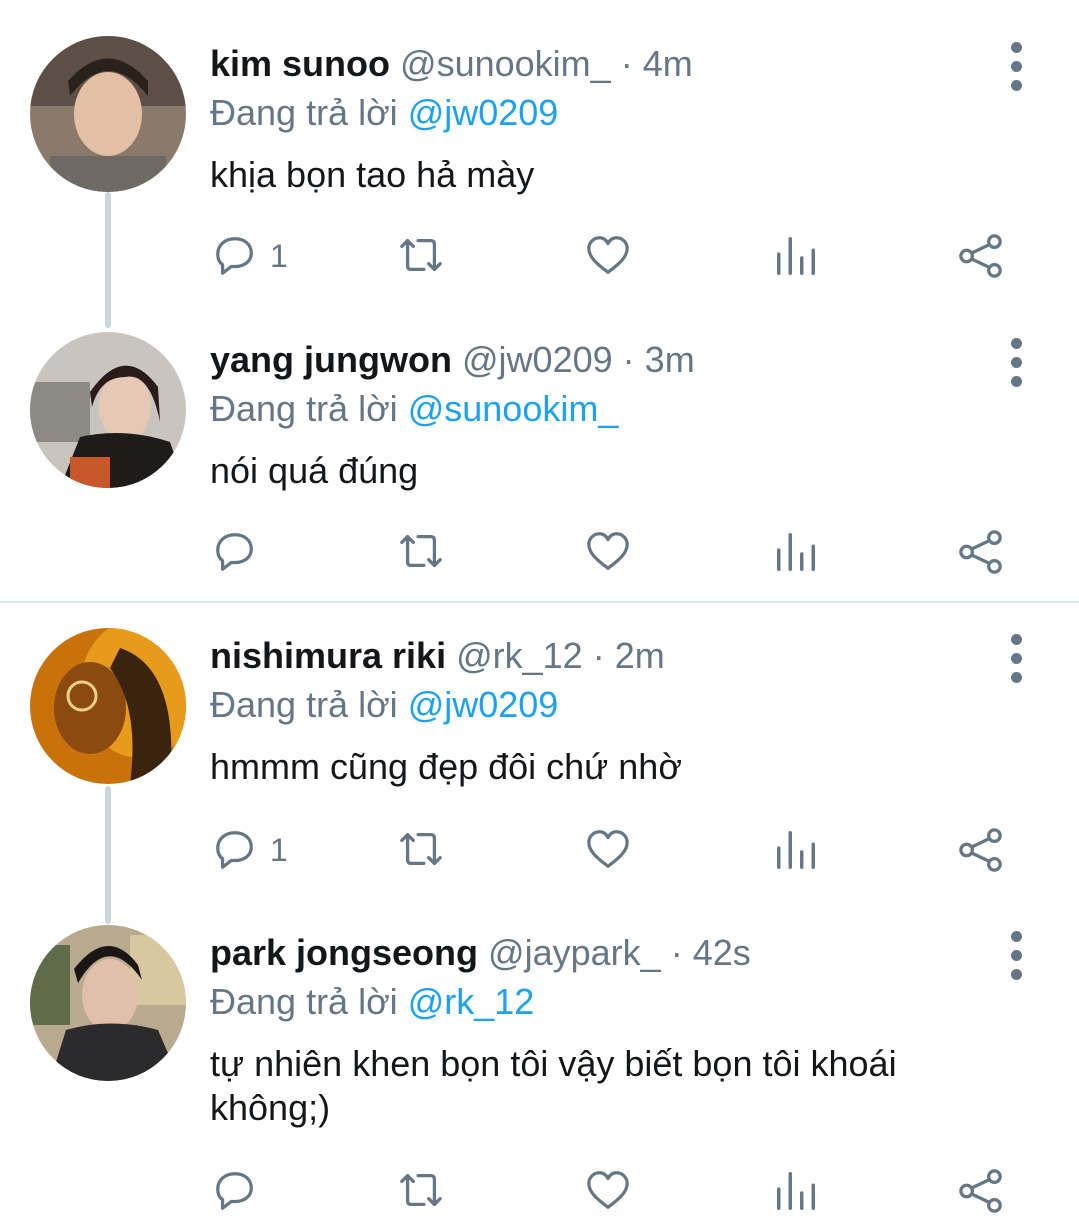  What do you see at coordinates (331, 359) in the screenshot?
I see `display-name: yang jungwon` at bounding box center [331, 359].